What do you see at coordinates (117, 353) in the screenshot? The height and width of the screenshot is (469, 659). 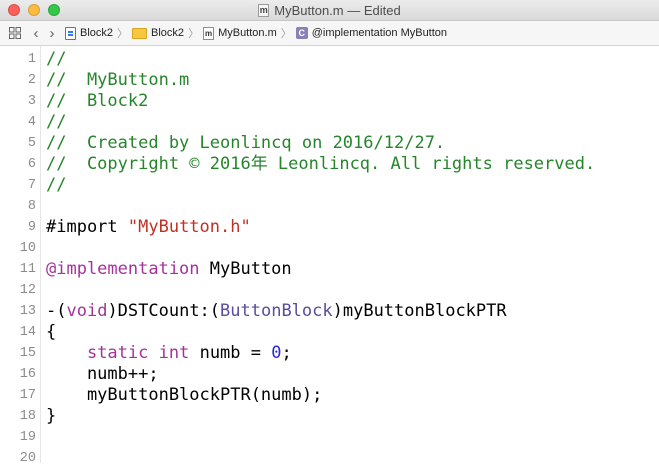 I see `code-token-keyword: static` at bounding box center [117, 353].